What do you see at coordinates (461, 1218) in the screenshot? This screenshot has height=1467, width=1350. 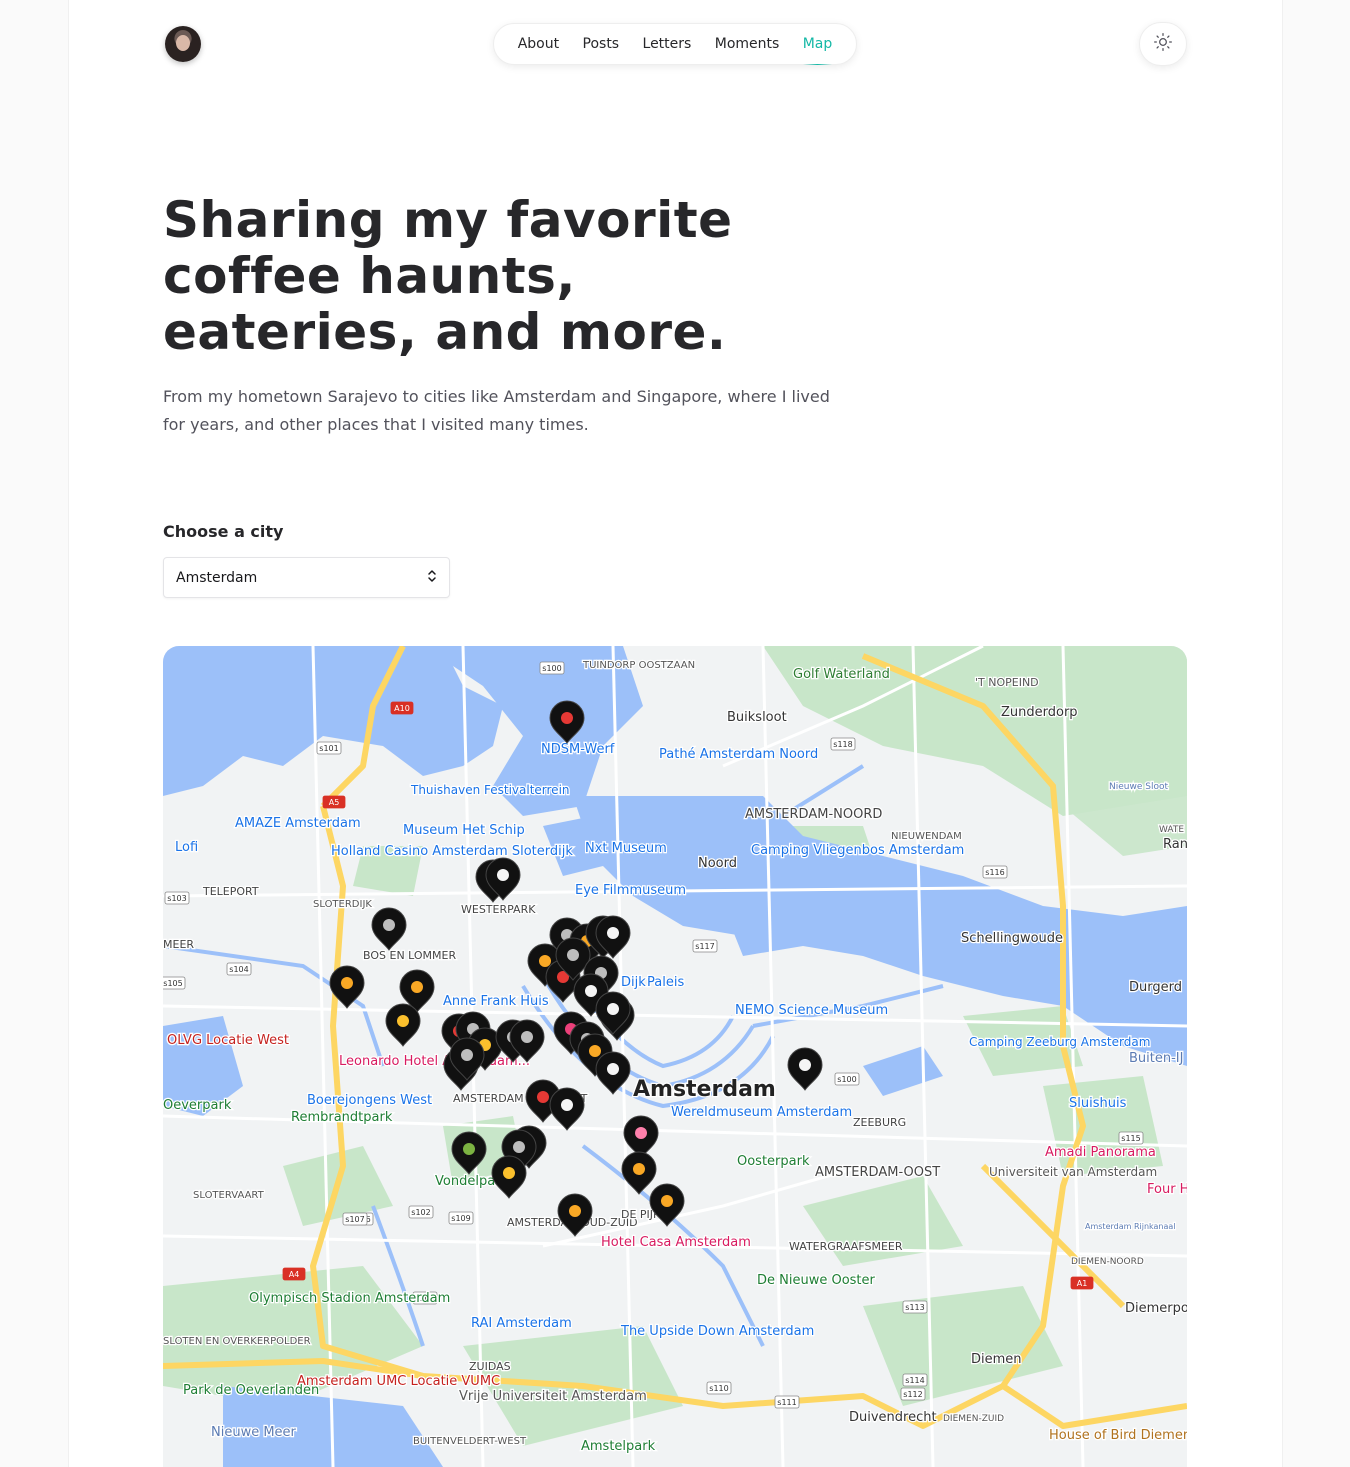 I see `road-shield: s109` at bounding box center [461, 1218].